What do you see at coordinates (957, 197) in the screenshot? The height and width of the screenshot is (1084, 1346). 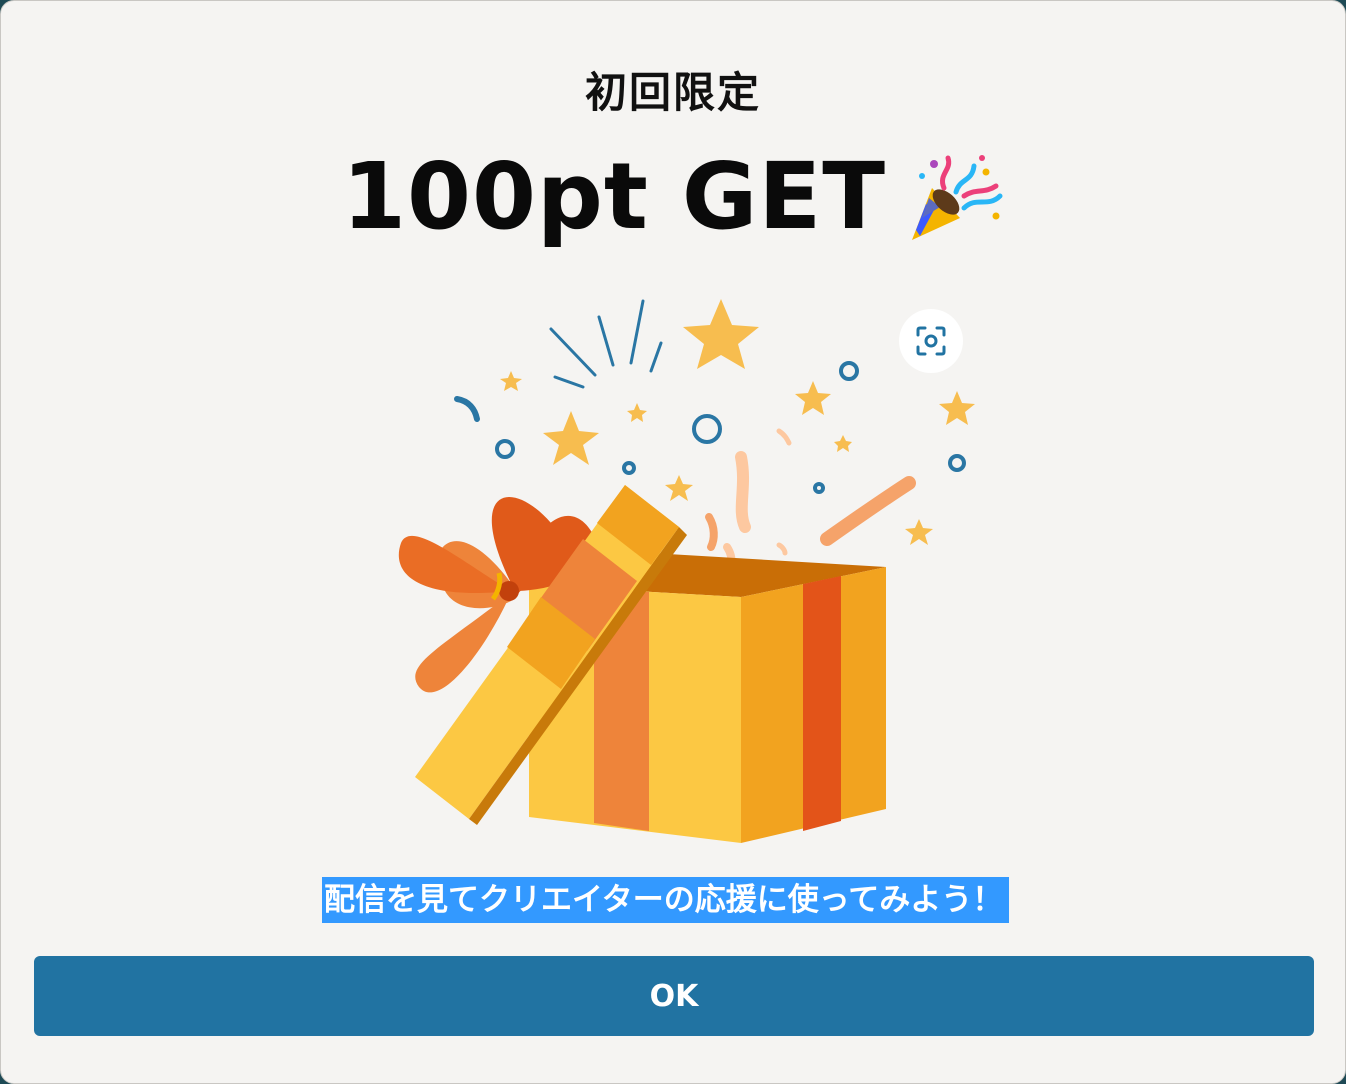 I see `party-popper-icon` at bounding box center [957, 197].